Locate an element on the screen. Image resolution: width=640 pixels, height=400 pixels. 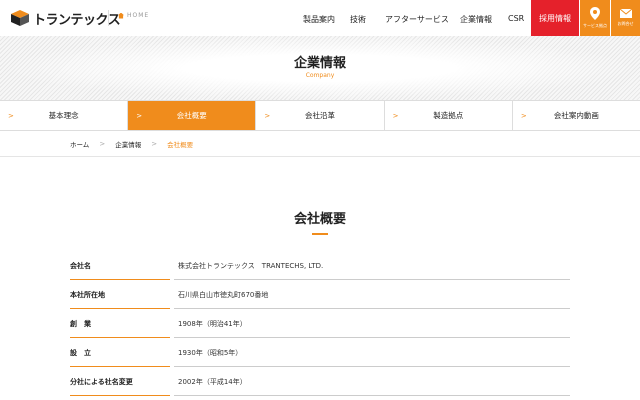
subnav-item-label: 会社概要 is located at coordinates (191, 115).